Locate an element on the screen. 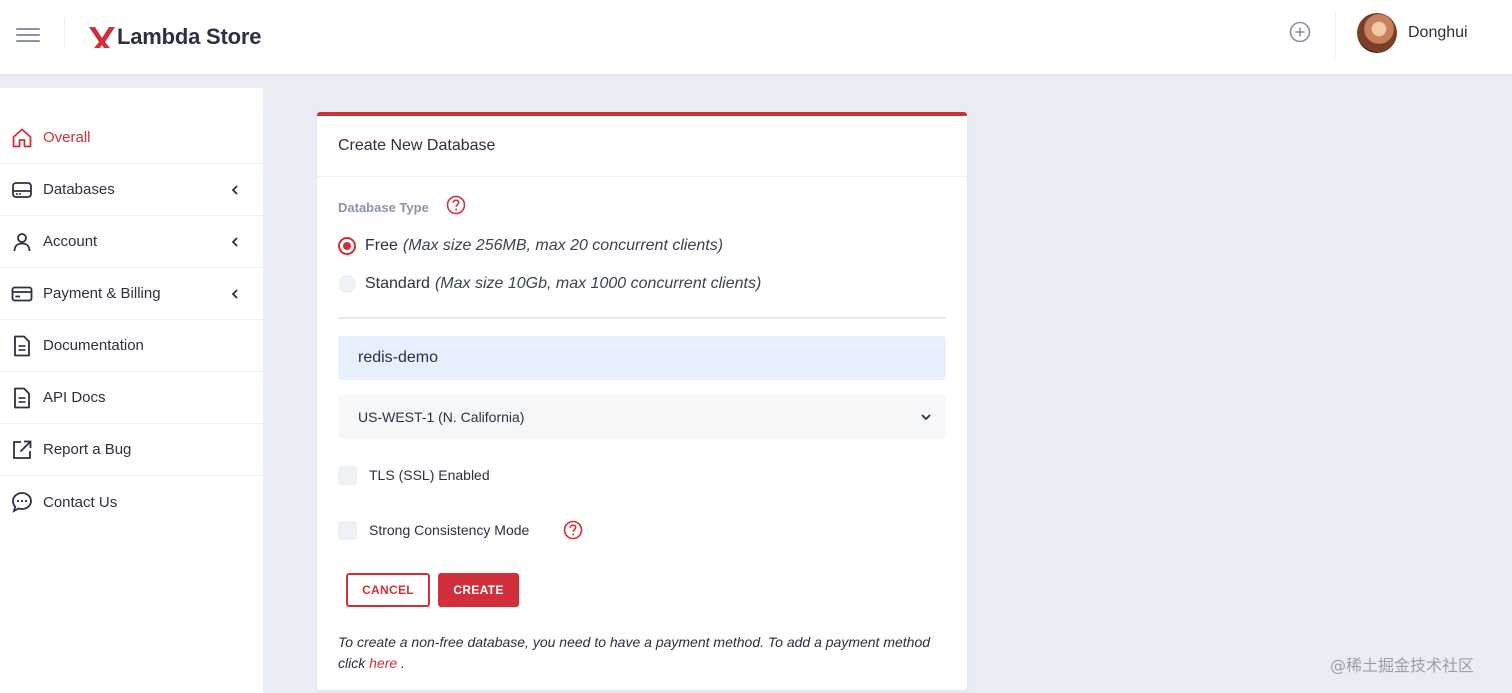 The image size is (1512, 693). radio-button-unchecked is located at coordinates (347, 284).